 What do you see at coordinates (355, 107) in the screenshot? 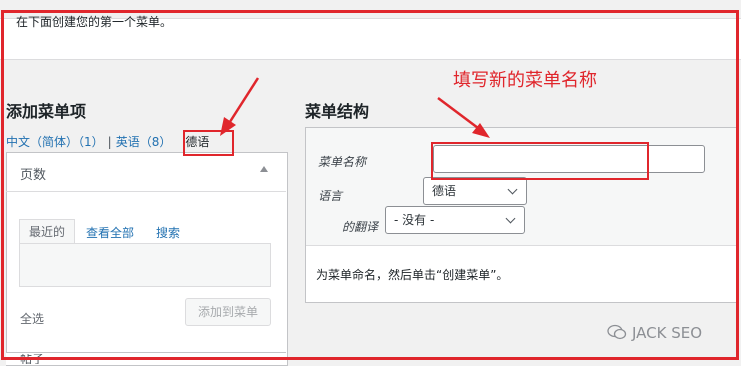
I see `annotation-arrows` at bounding box center [355, 107].